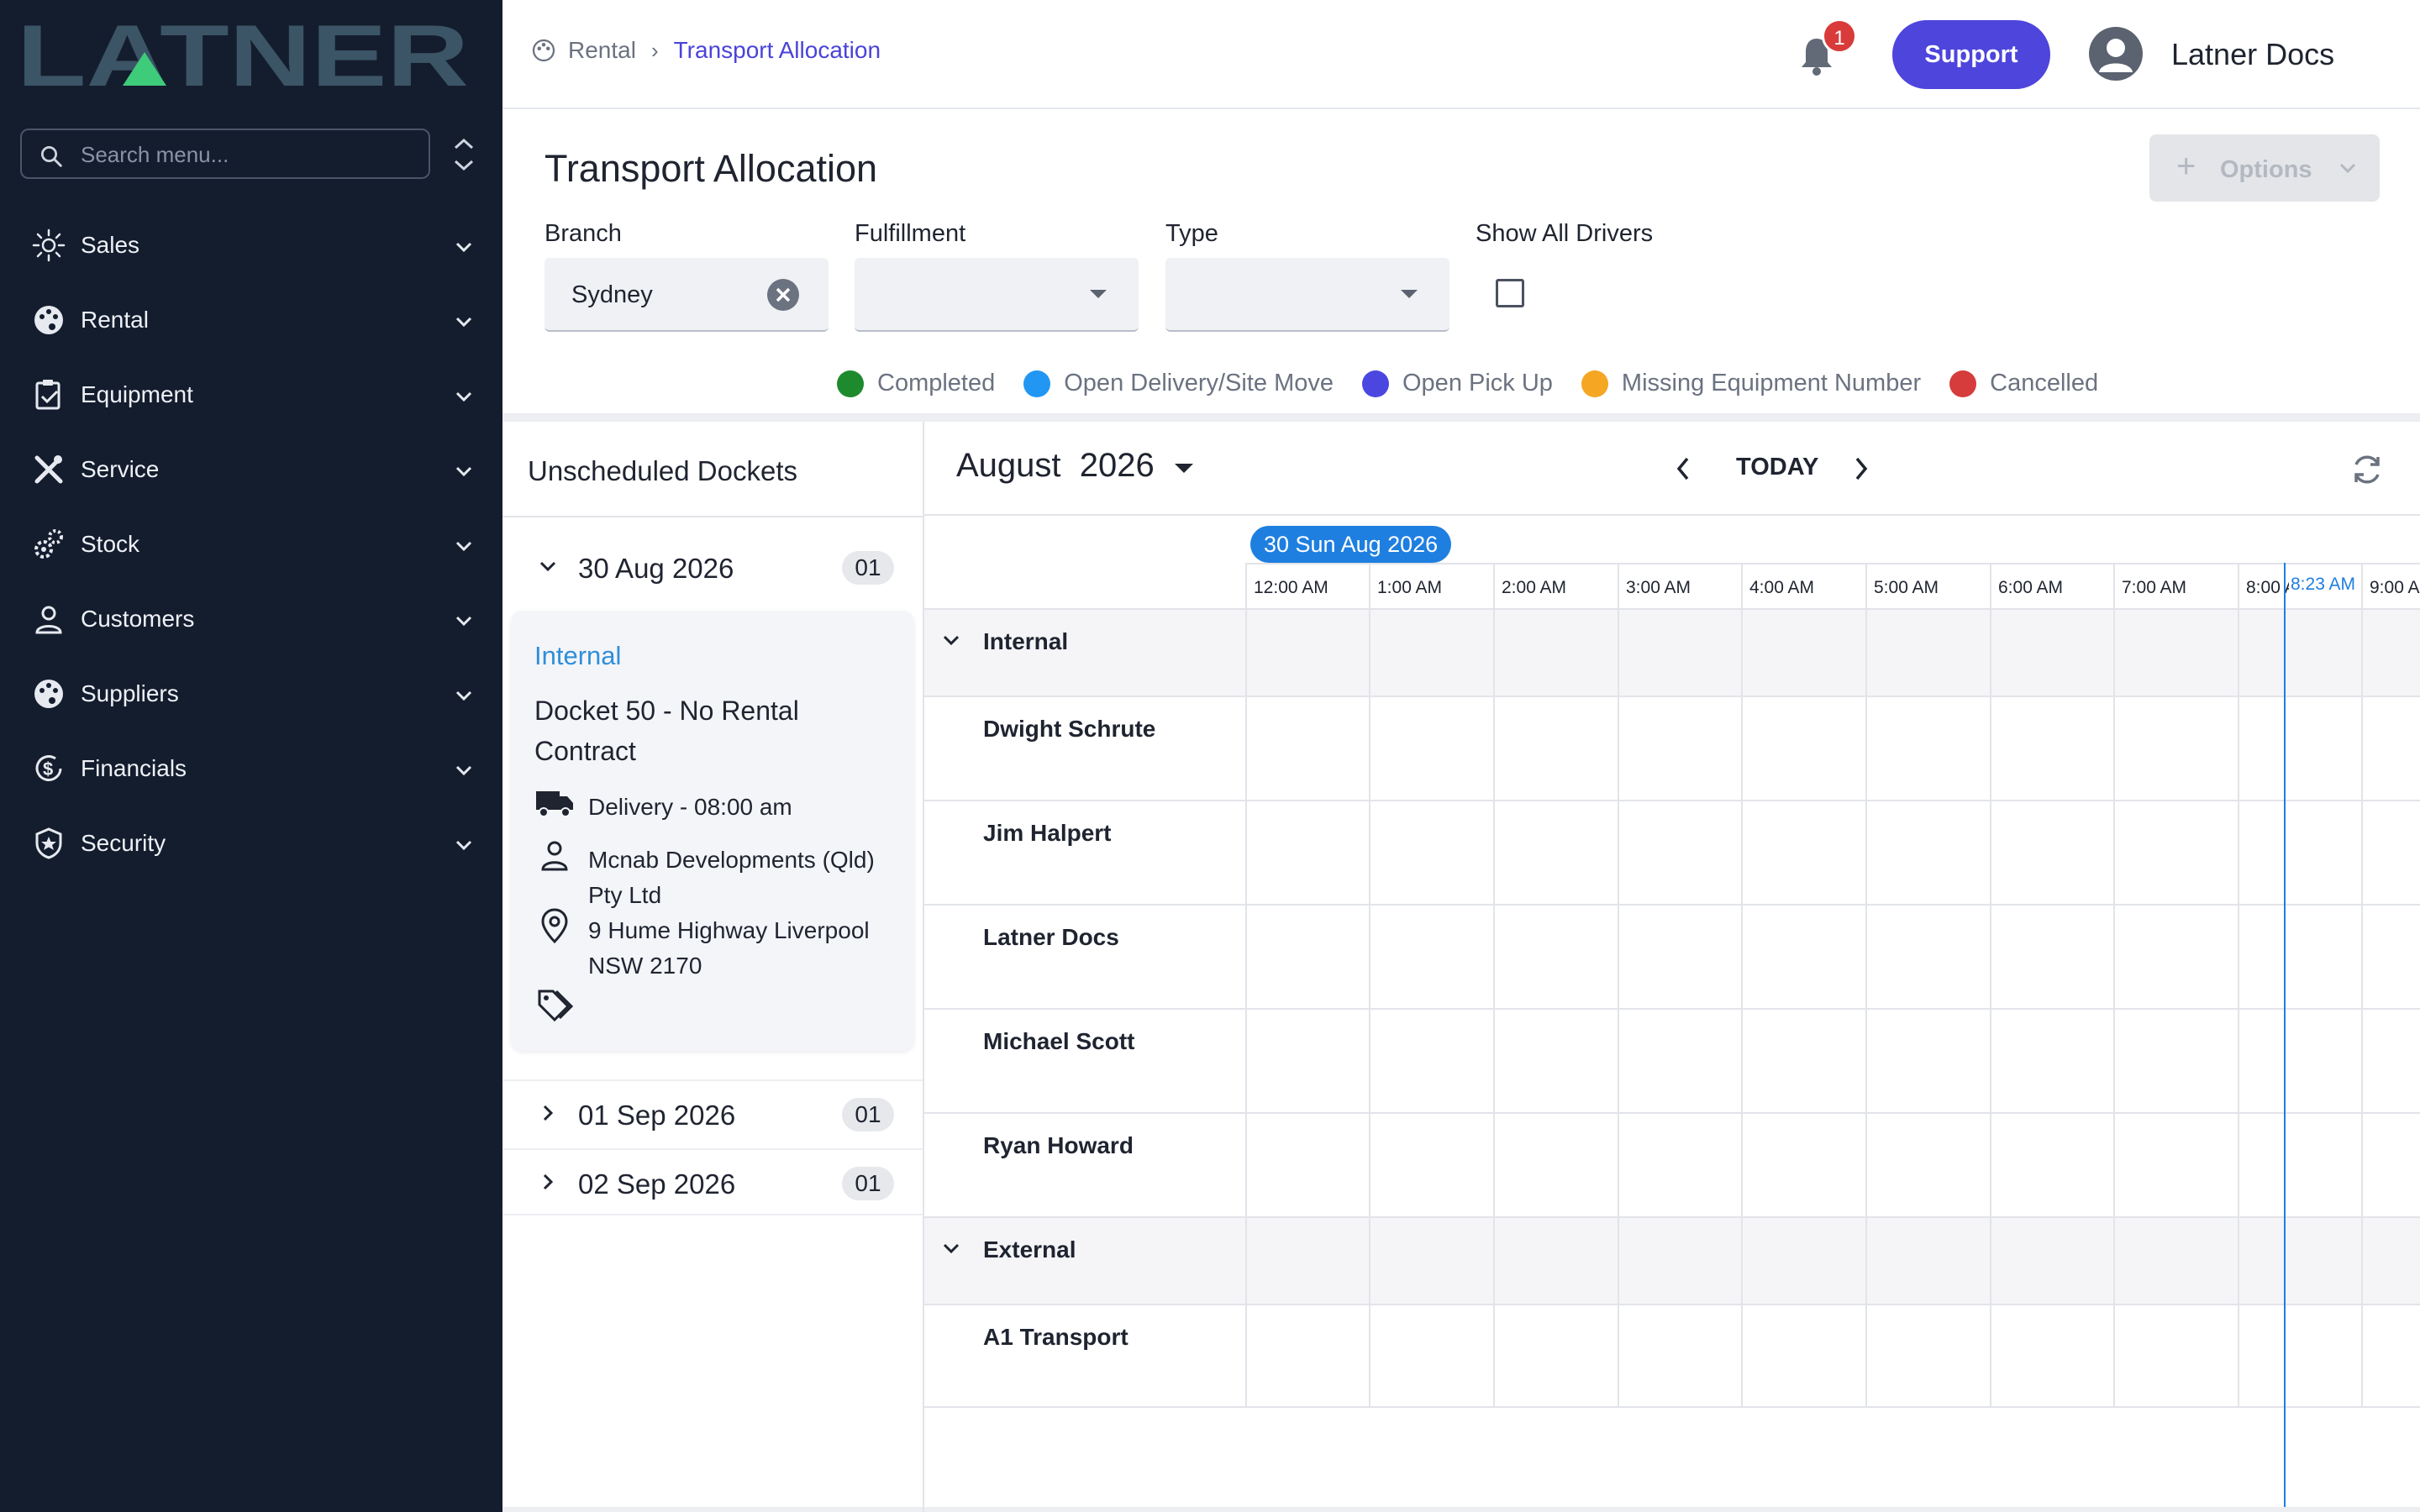 This screenshot has width=2420, height=1512. What do you see at coordinates (2367, 469) in the screenshot?
I see `refresh-icon` at bounding box center [2367, 469].